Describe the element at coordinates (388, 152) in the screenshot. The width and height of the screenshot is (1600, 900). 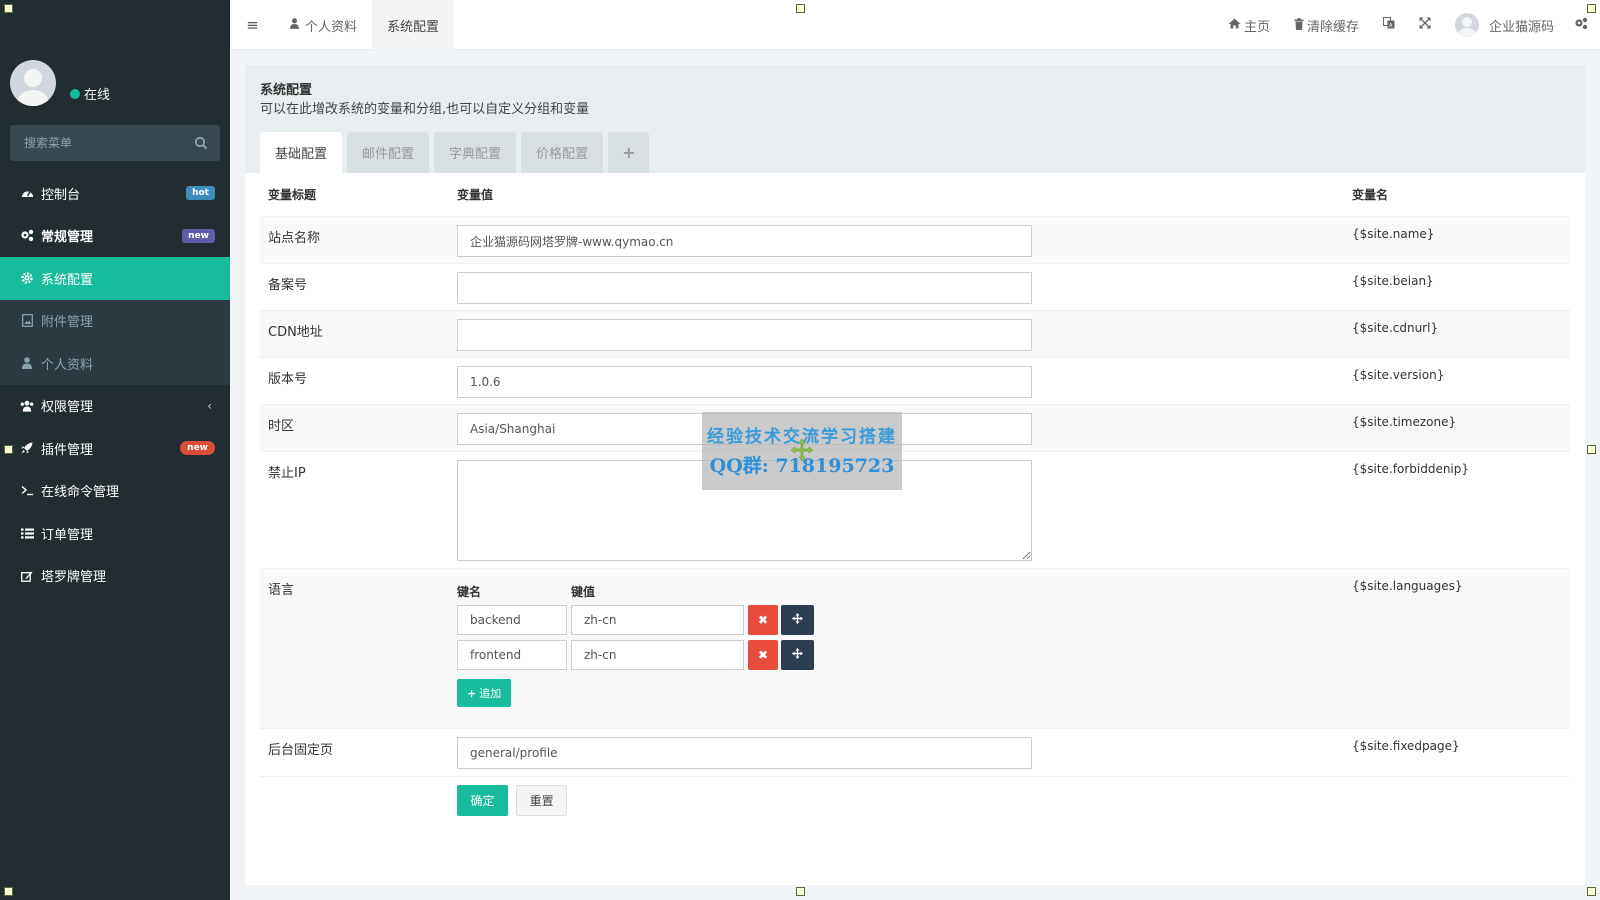
I see `tab-email: 邮件配置` at that location.